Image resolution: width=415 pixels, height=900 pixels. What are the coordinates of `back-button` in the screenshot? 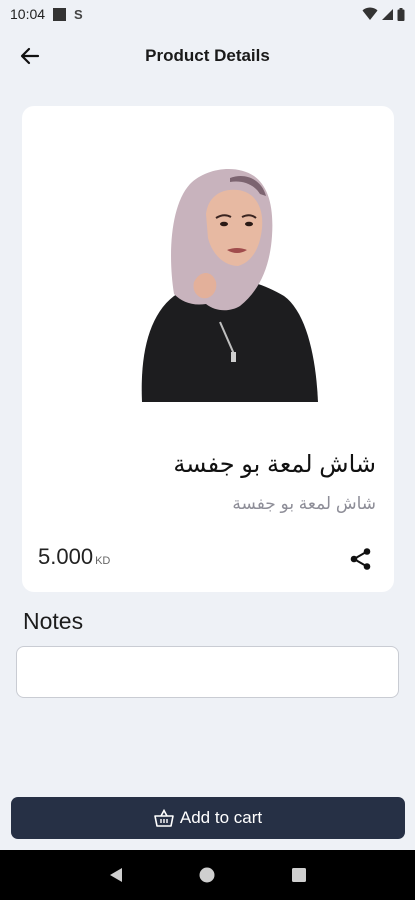 It's located at (30, 56).